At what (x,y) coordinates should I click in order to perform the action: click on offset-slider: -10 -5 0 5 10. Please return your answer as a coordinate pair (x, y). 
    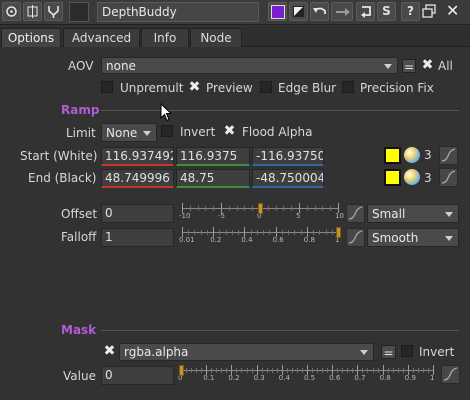
    Looking at the image, I should click on (261, 213).